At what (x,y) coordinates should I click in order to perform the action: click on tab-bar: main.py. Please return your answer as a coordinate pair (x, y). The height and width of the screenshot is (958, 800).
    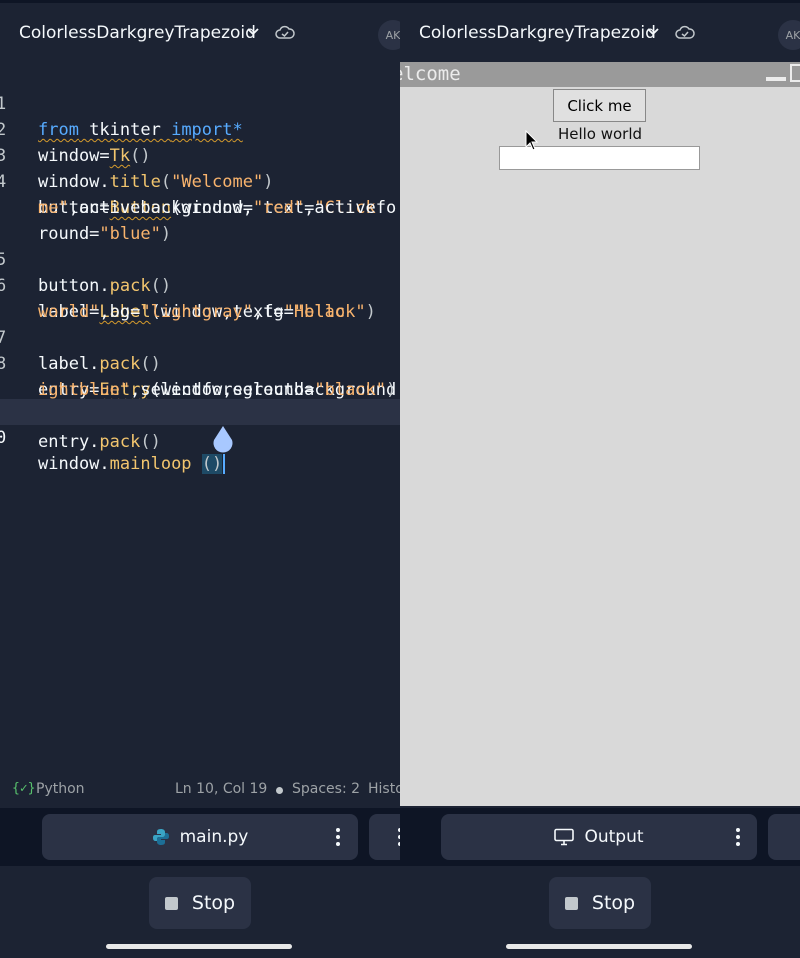
    Looking at the image, I should click on (200, 837).